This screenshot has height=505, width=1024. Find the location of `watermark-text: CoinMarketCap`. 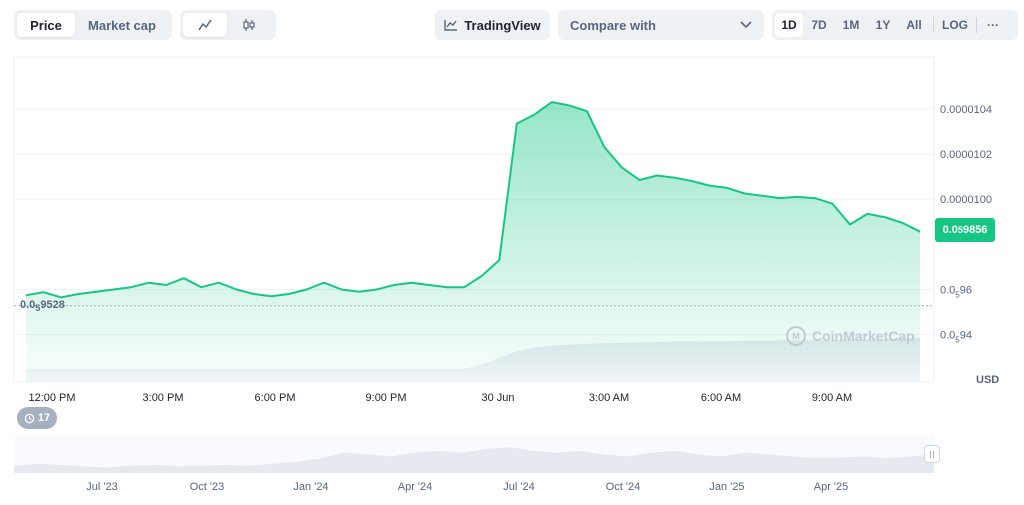

watermark-text: CoinMarketCap is located at coordinates (863, 336).